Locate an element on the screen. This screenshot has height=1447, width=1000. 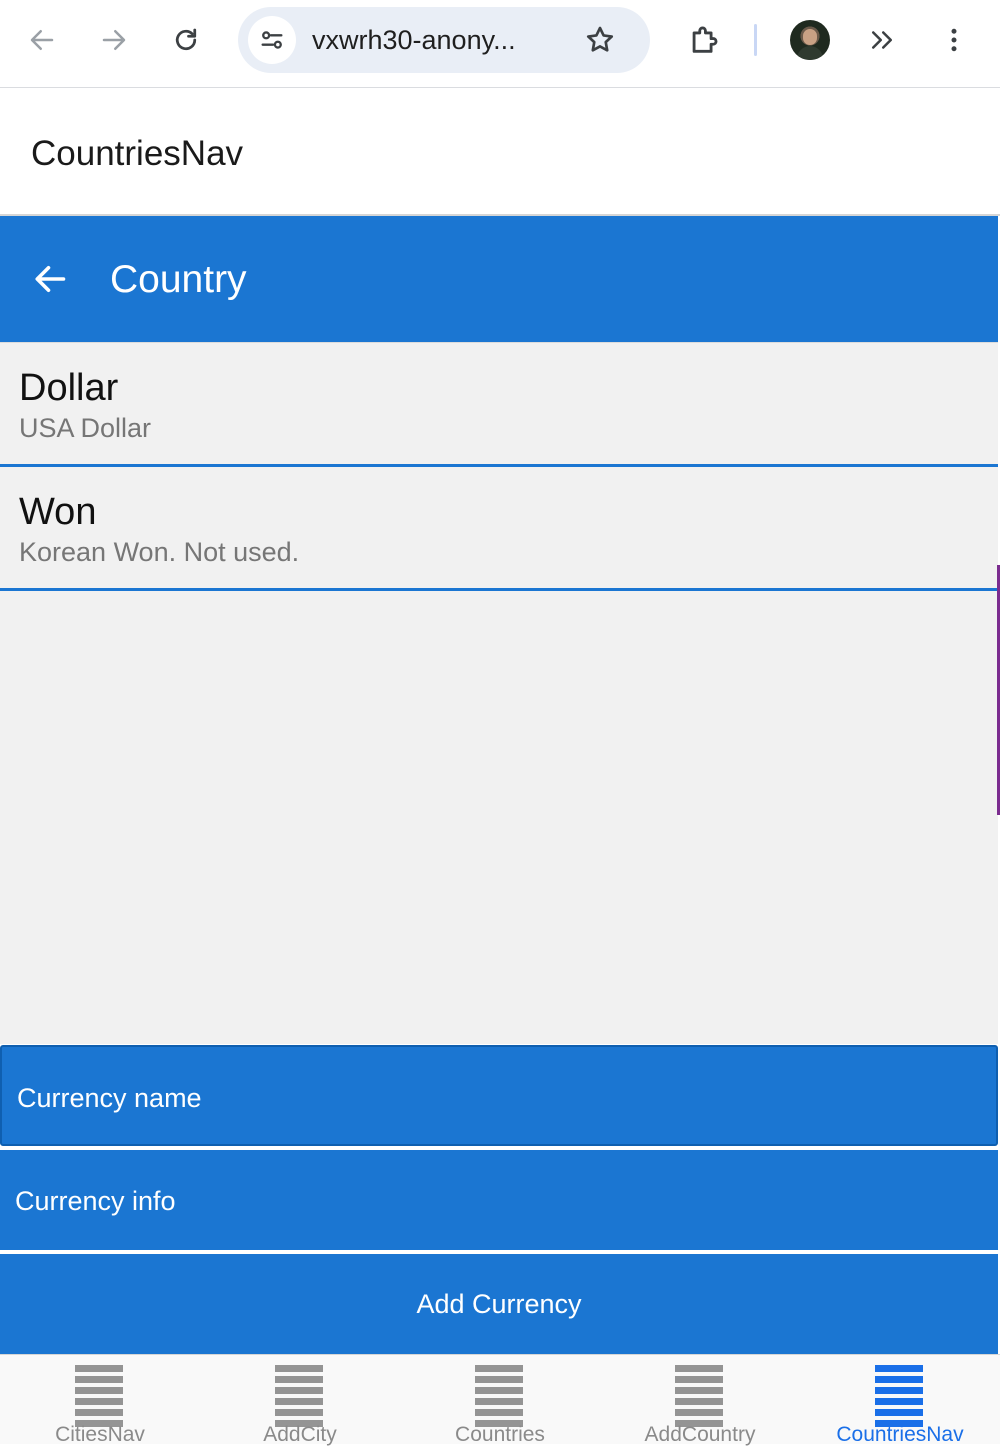
tab-citiesnav: CitiesNav is located at coordinates (100, 1400).